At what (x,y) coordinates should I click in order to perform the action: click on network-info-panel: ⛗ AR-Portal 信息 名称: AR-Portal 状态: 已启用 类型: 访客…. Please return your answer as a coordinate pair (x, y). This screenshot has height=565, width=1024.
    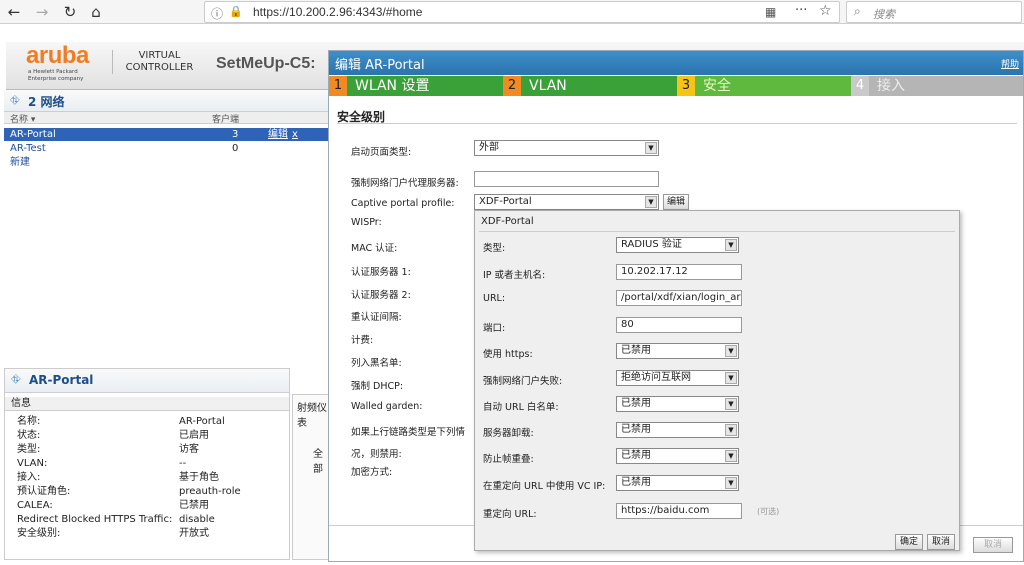
    Looking at the image, I should click on (147, 464).